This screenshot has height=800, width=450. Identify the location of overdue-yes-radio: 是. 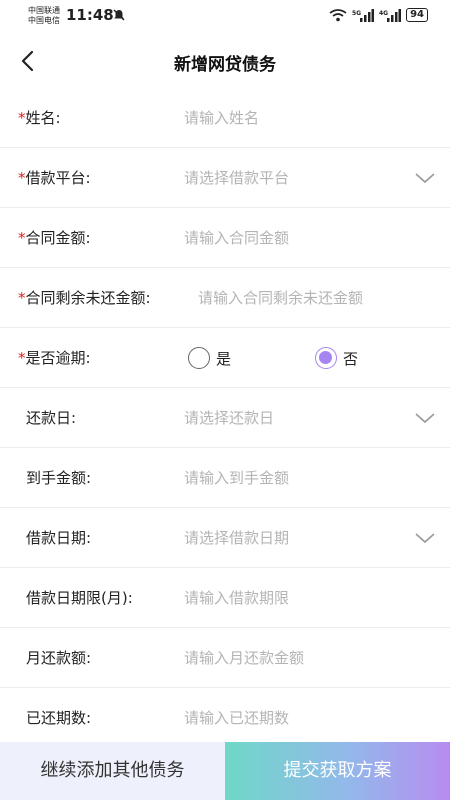
(209, 358).